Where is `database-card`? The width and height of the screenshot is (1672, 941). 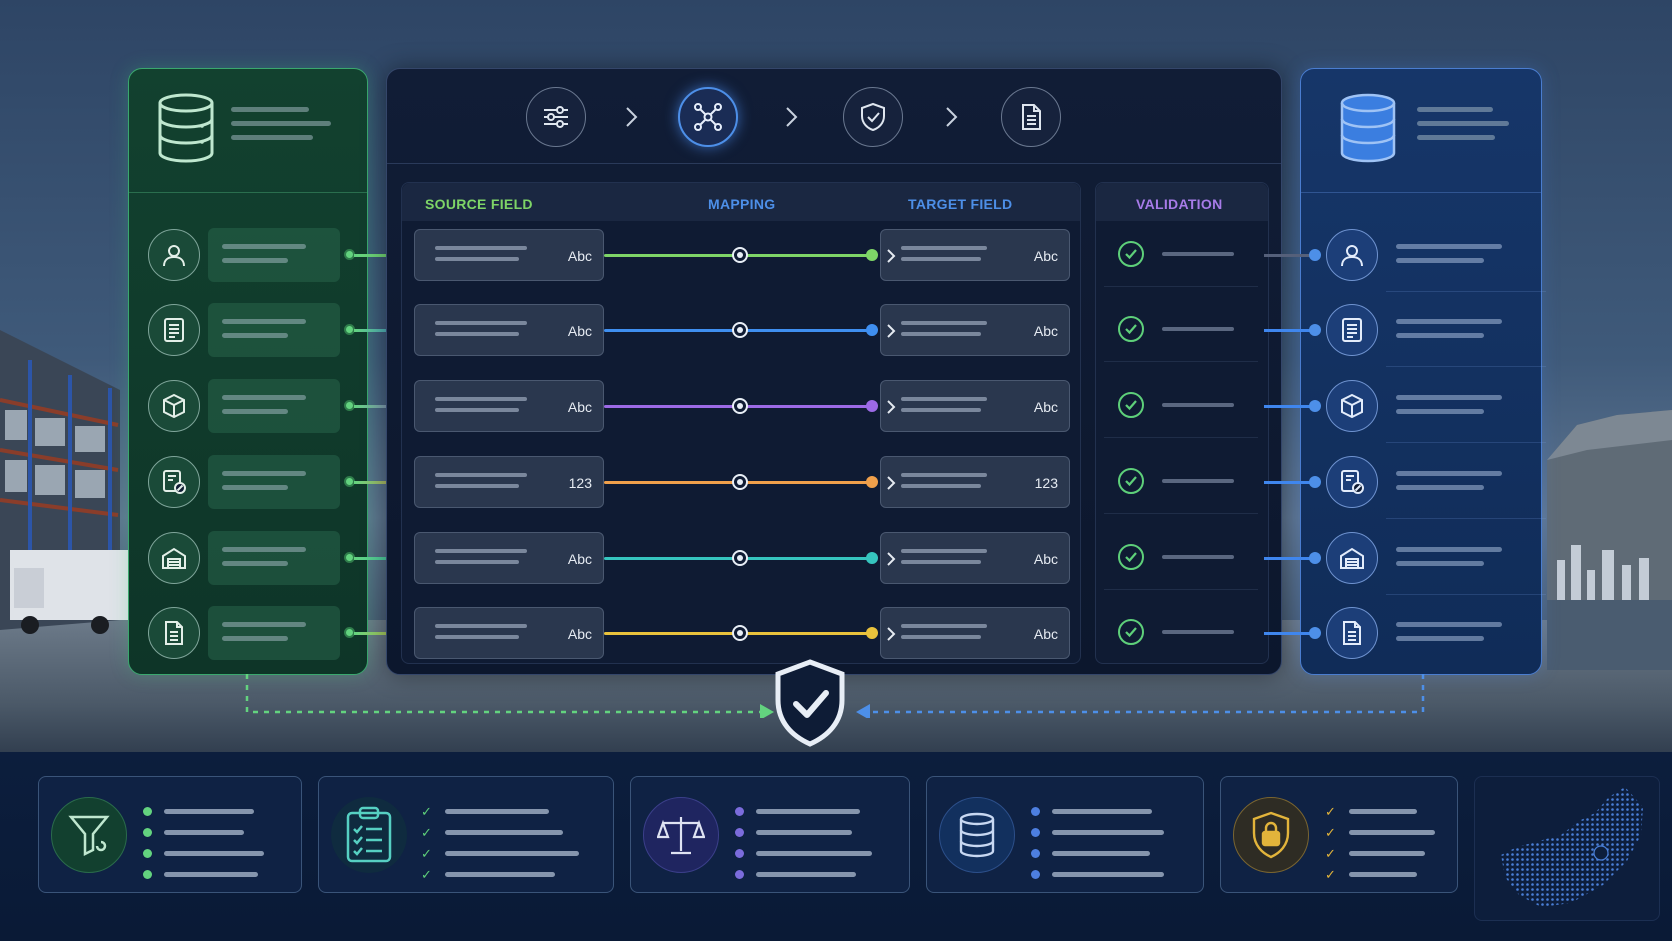
database-card is located at coordinates (1065, 834).